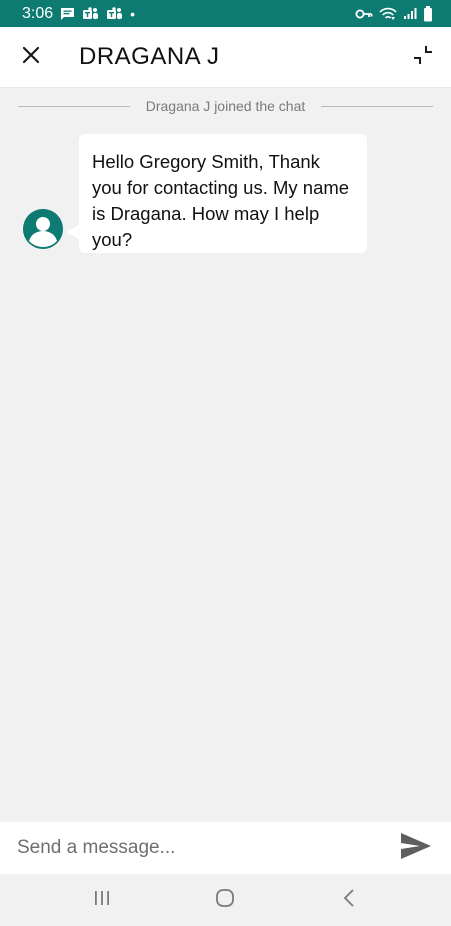 The width and height of the screenshot is (451, 926). Describe the element at coordinates (78, 14) in the screenshot. I see `status-left: 3:06 •` at that location.